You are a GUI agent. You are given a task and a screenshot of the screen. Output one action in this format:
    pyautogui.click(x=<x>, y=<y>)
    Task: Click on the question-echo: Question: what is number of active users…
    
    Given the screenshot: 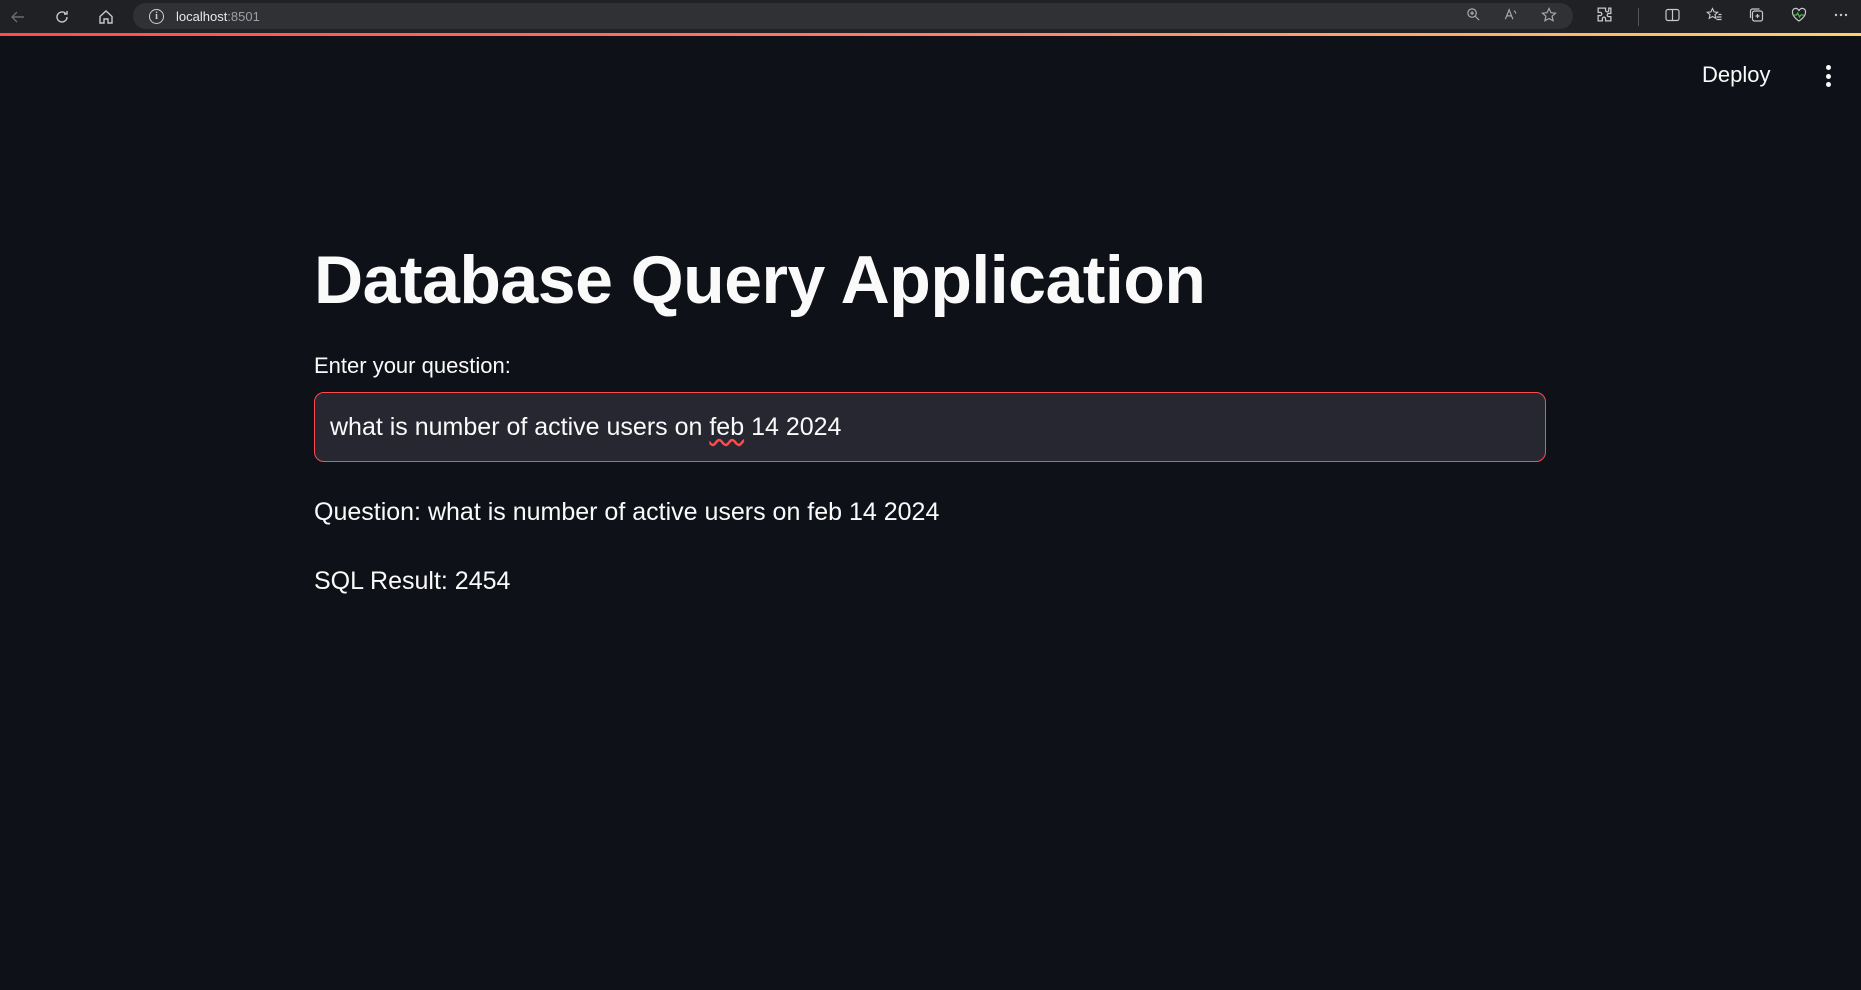 What is the action you would take?
    pyautogui.click(x=627, y=512)
    